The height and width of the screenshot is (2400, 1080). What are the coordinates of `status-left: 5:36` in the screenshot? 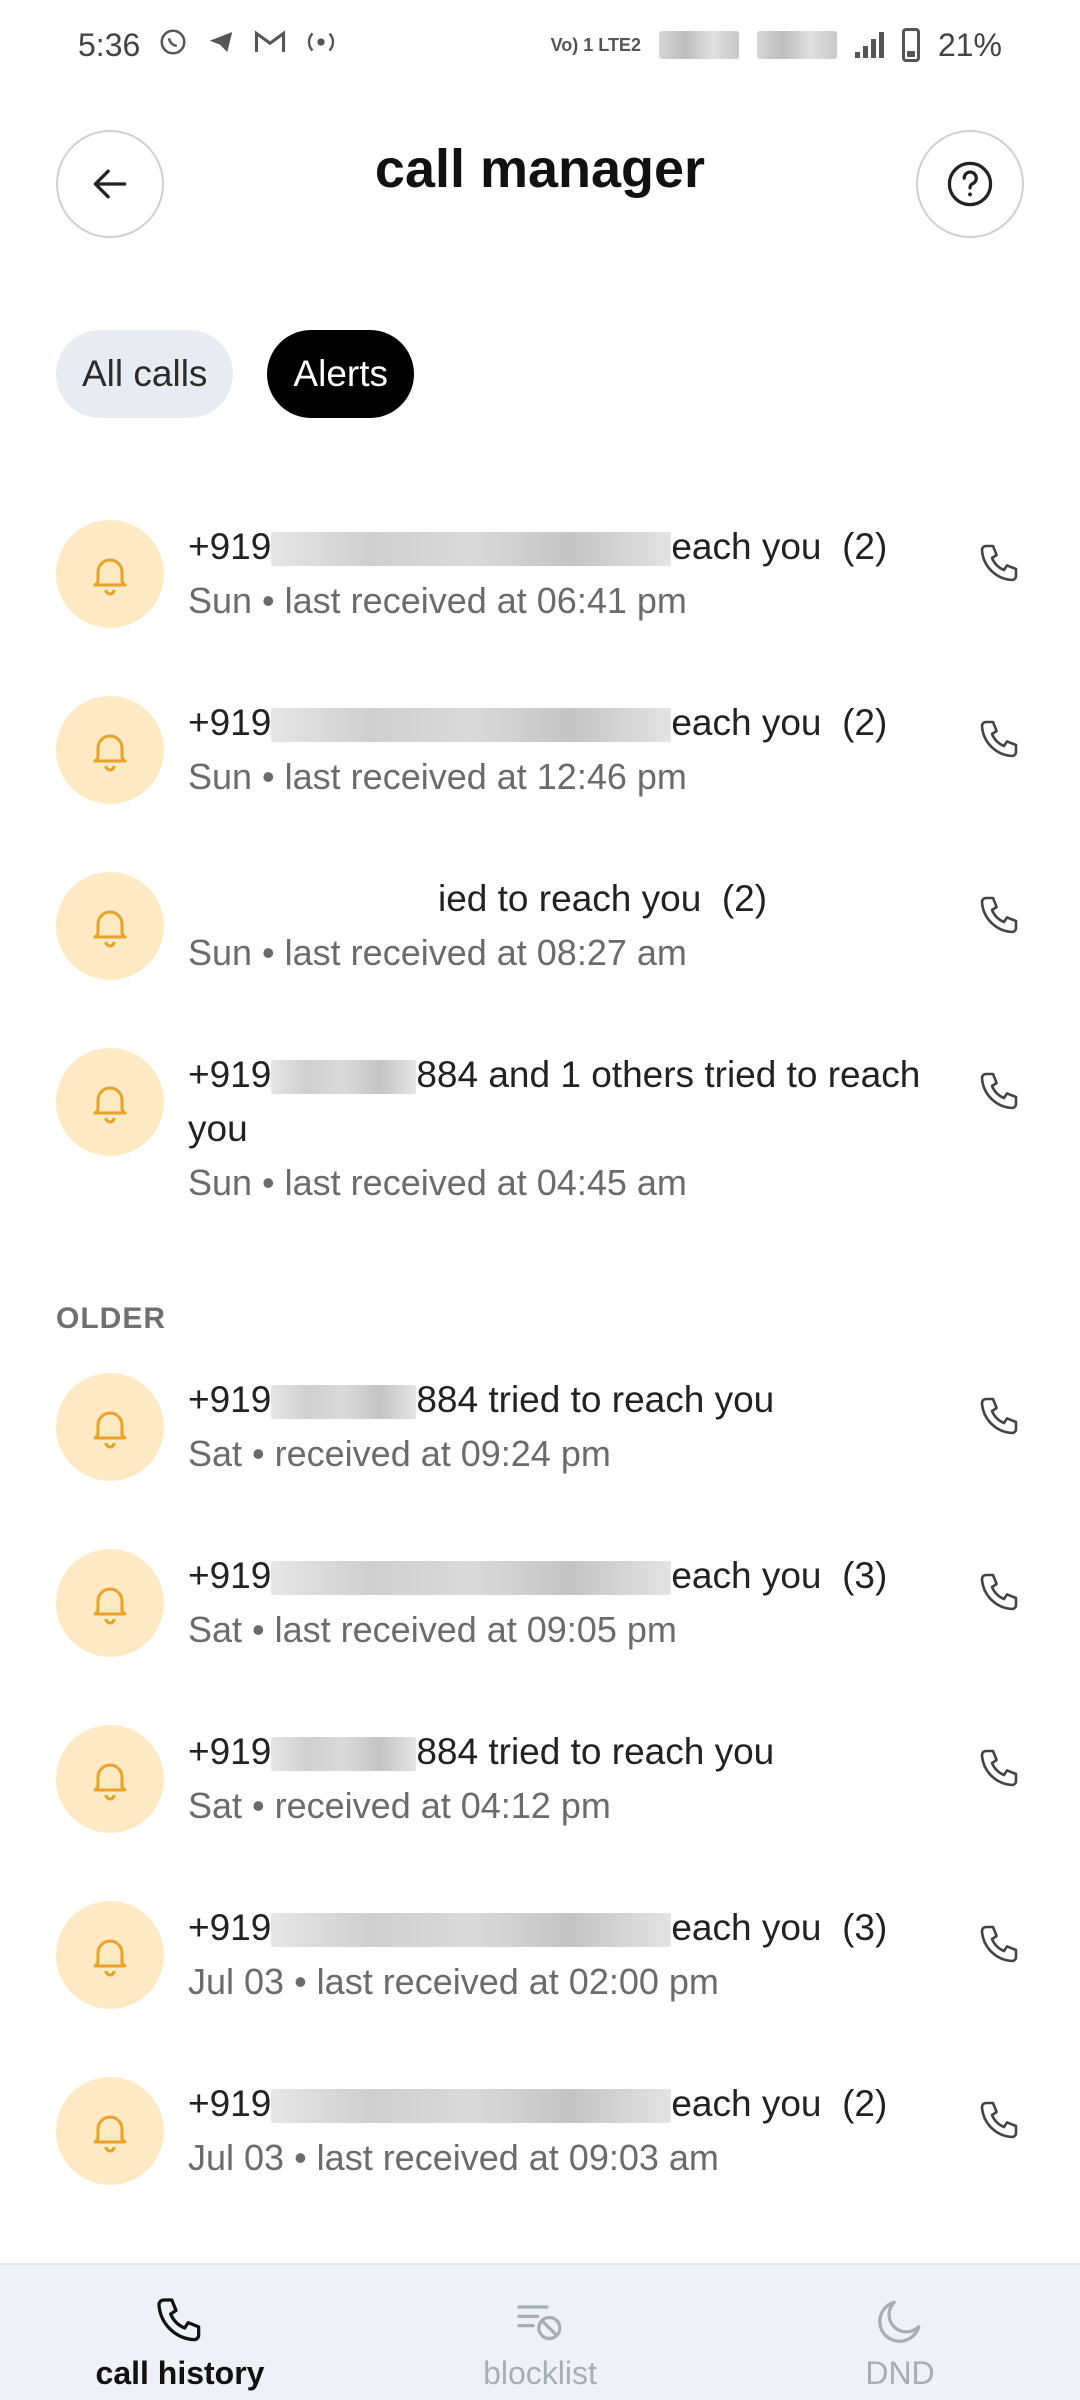 It's located at (208, 45).